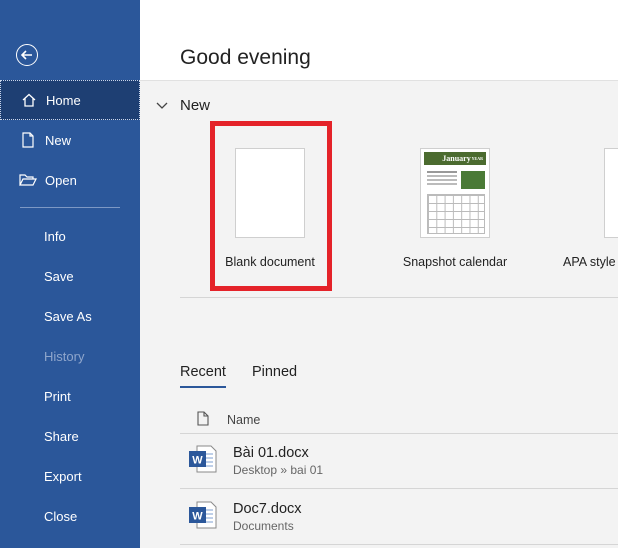 The width and height of the screenshot is (618, 548). I want to click on file-path: Desktop » bai 01, so click(278, 470).